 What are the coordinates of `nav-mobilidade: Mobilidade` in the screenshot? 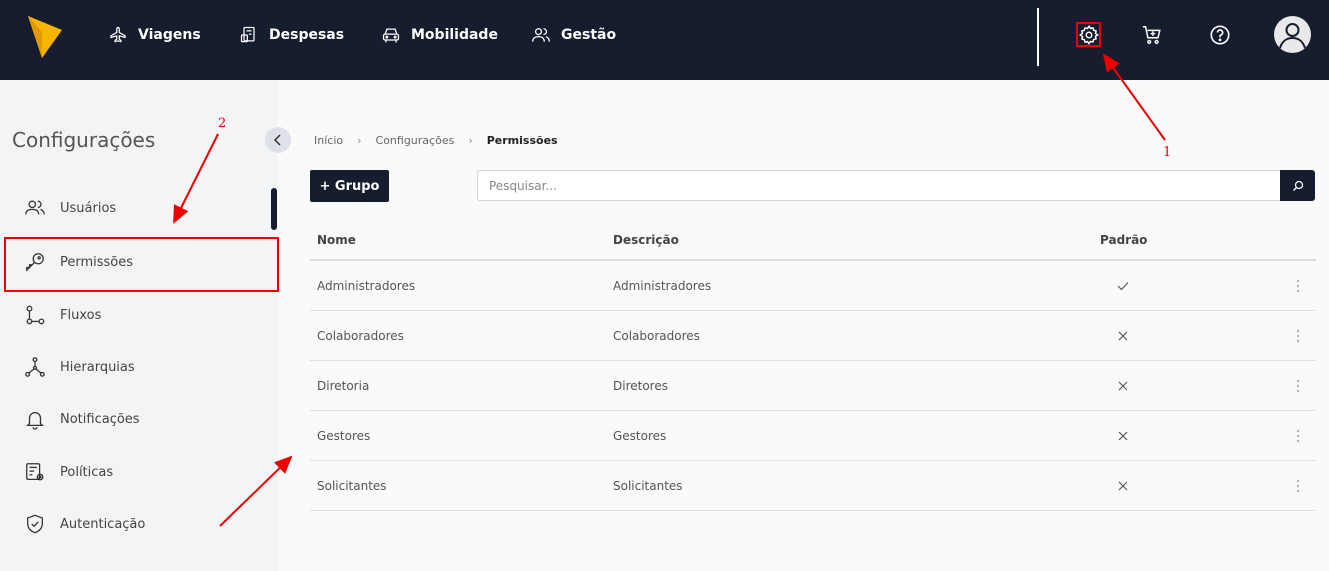 It's located at (439, 35).